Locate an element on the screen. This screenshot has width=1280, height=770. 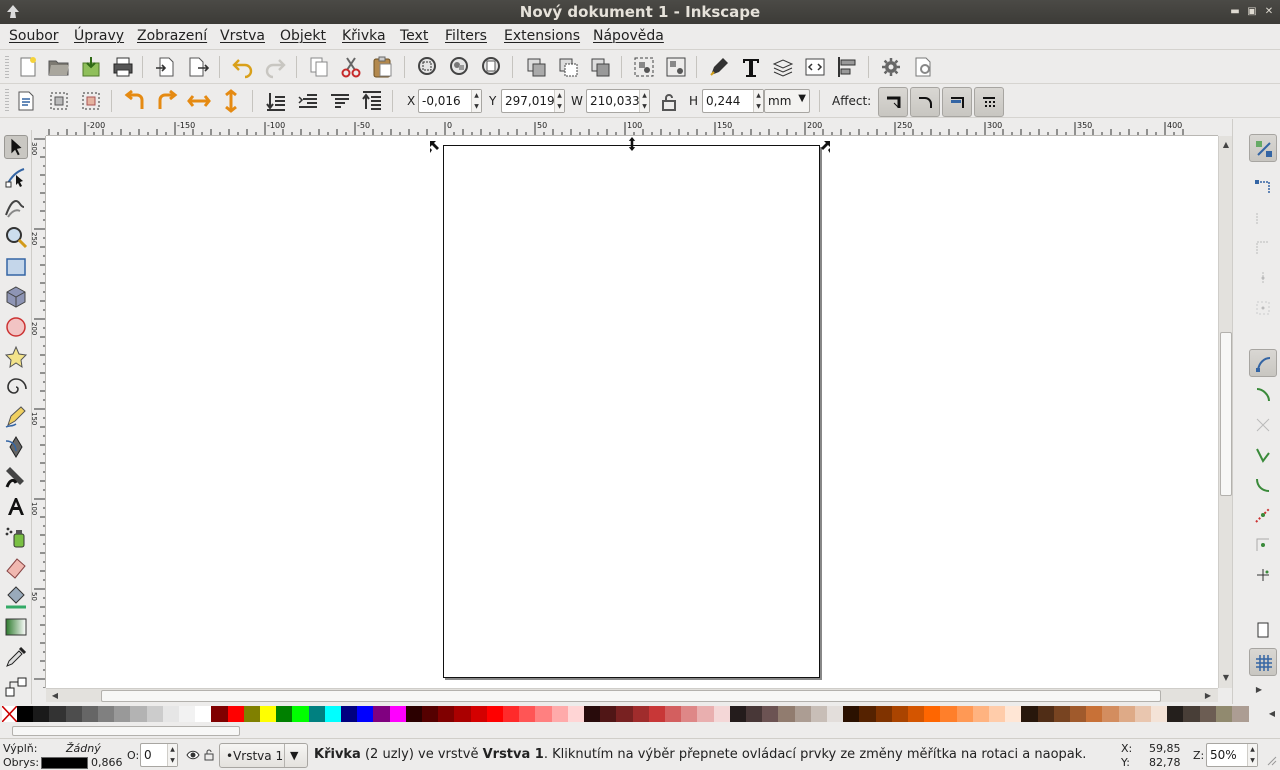
selector-tool-icon is located at coordinates (16, 147).